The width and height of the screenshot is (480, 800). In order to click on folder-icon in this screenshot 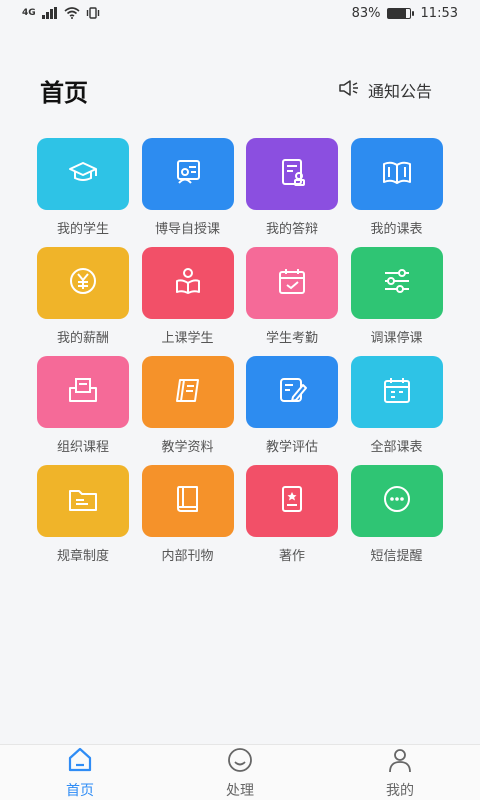, I will do `click(83, 501)`.